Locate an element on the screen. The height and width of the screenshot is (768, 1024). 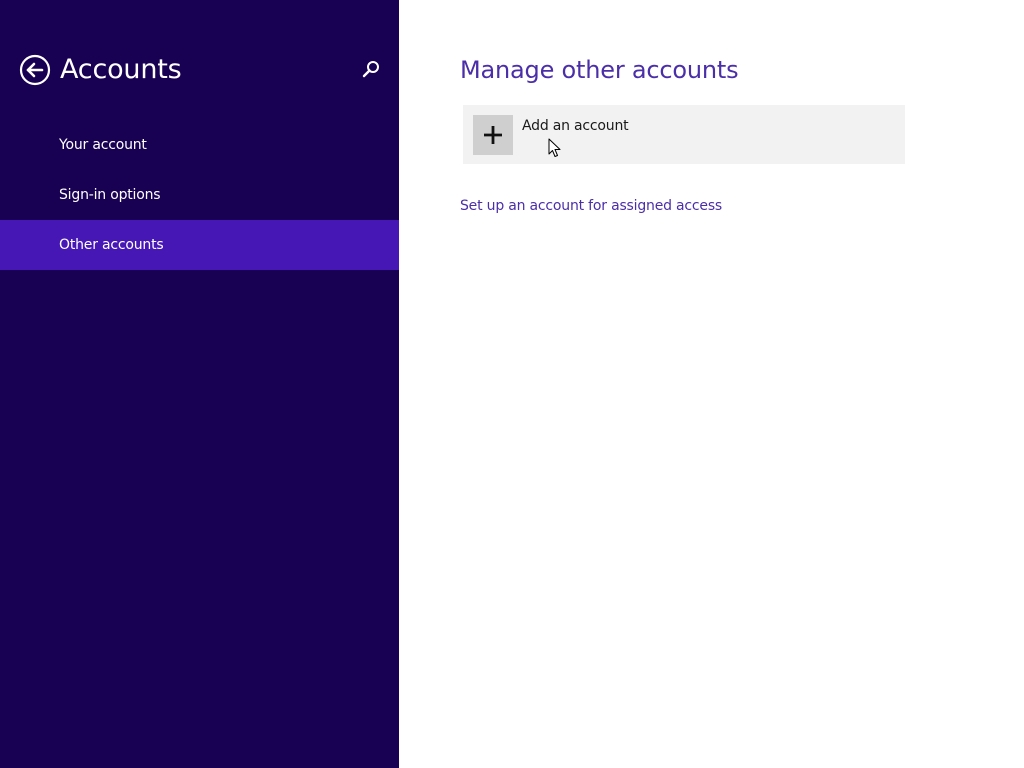
page-title: Manage other accounts is located at coordinates (599, 70).